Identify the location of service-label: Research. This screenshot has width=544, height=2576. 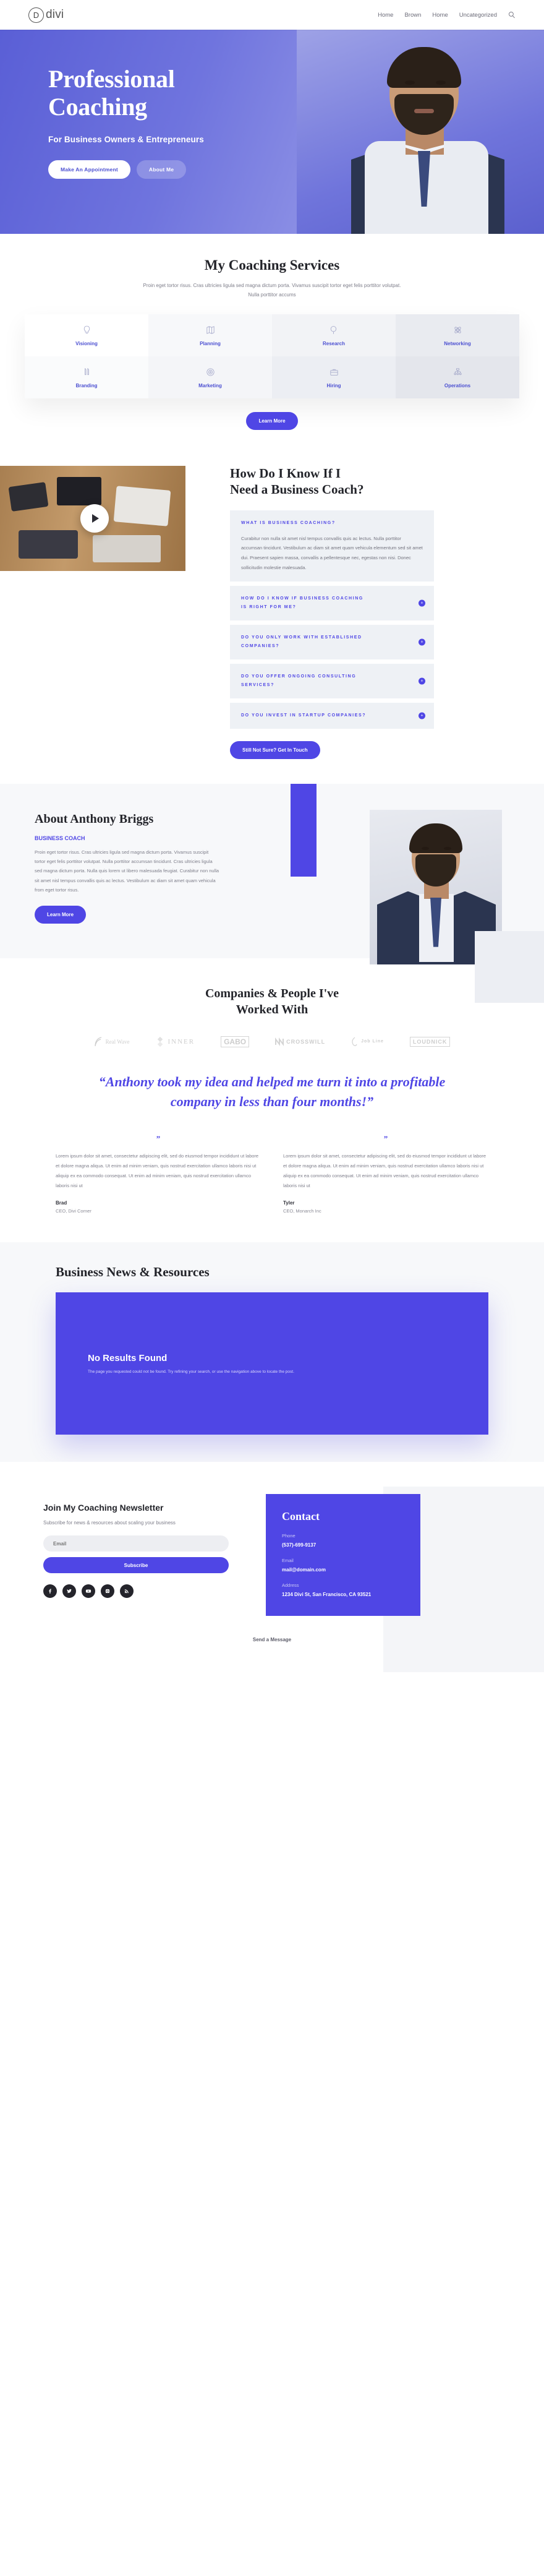
(334, 343).